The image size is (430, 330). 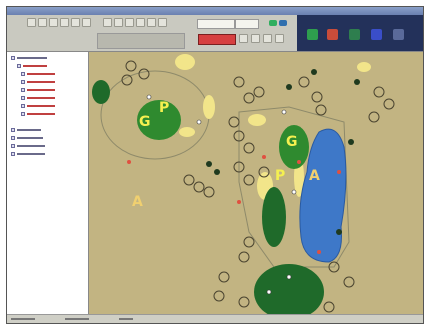 I want to click on tee-box-large, so click(x=289, y=290).